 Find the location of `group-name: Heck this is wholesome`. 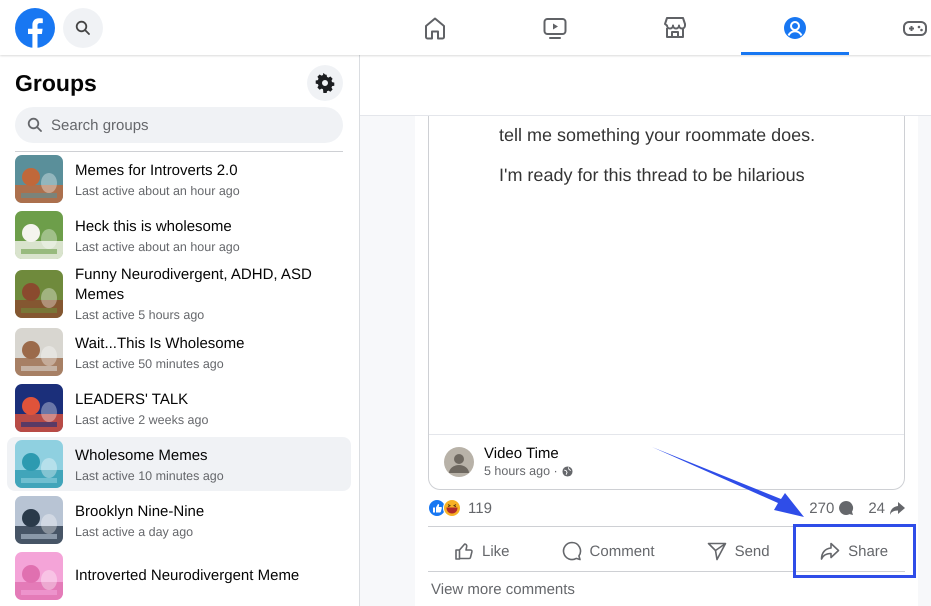

group-name: Heck this is wholesome is located at coordinates (154, 226).